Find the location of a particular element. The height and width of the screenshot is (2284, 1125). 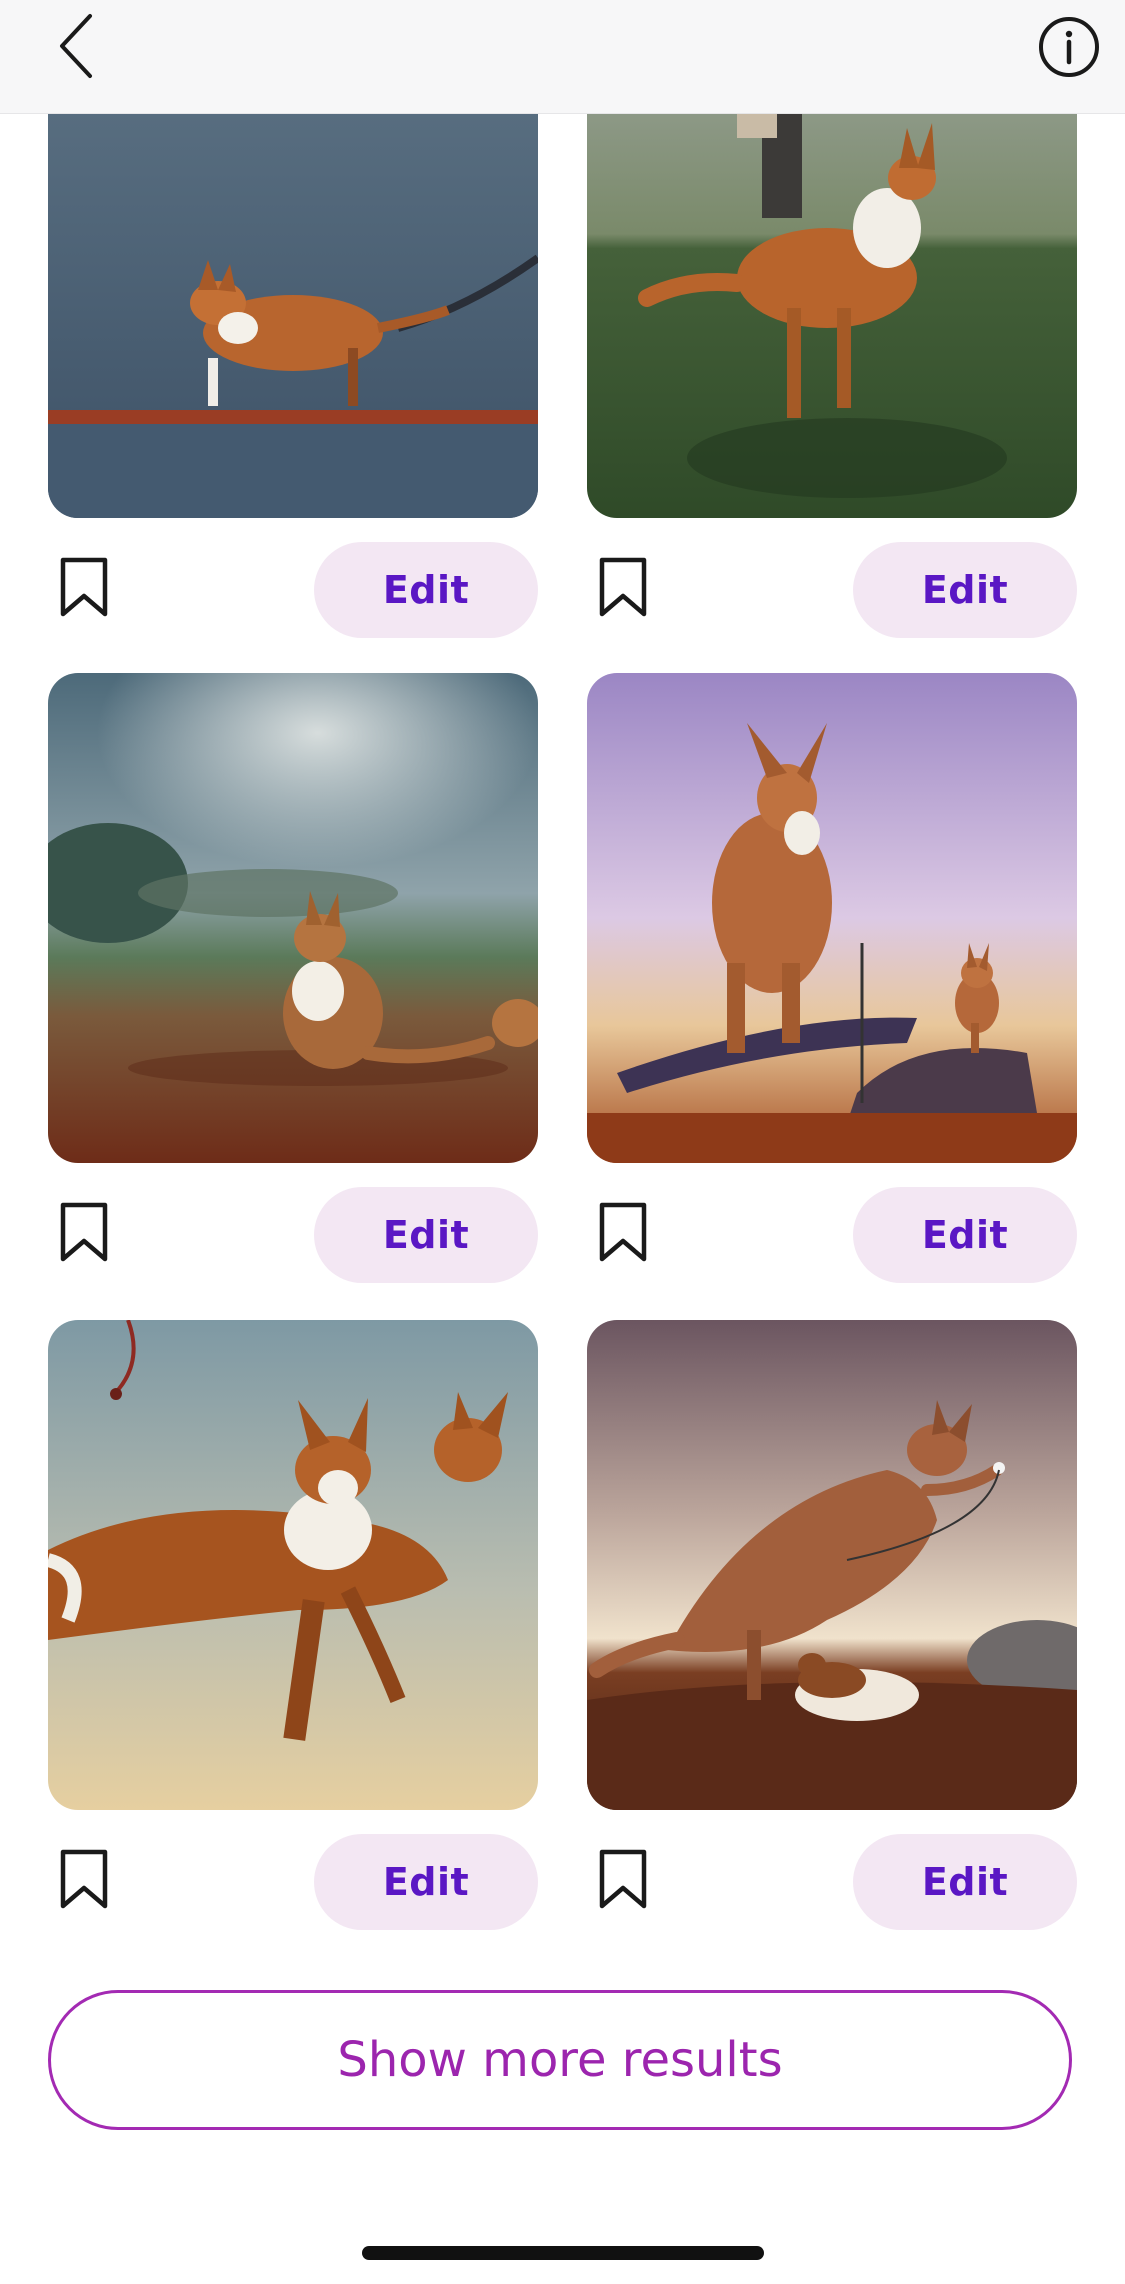

chevron-left-icon is located at coordinates (76, 46).